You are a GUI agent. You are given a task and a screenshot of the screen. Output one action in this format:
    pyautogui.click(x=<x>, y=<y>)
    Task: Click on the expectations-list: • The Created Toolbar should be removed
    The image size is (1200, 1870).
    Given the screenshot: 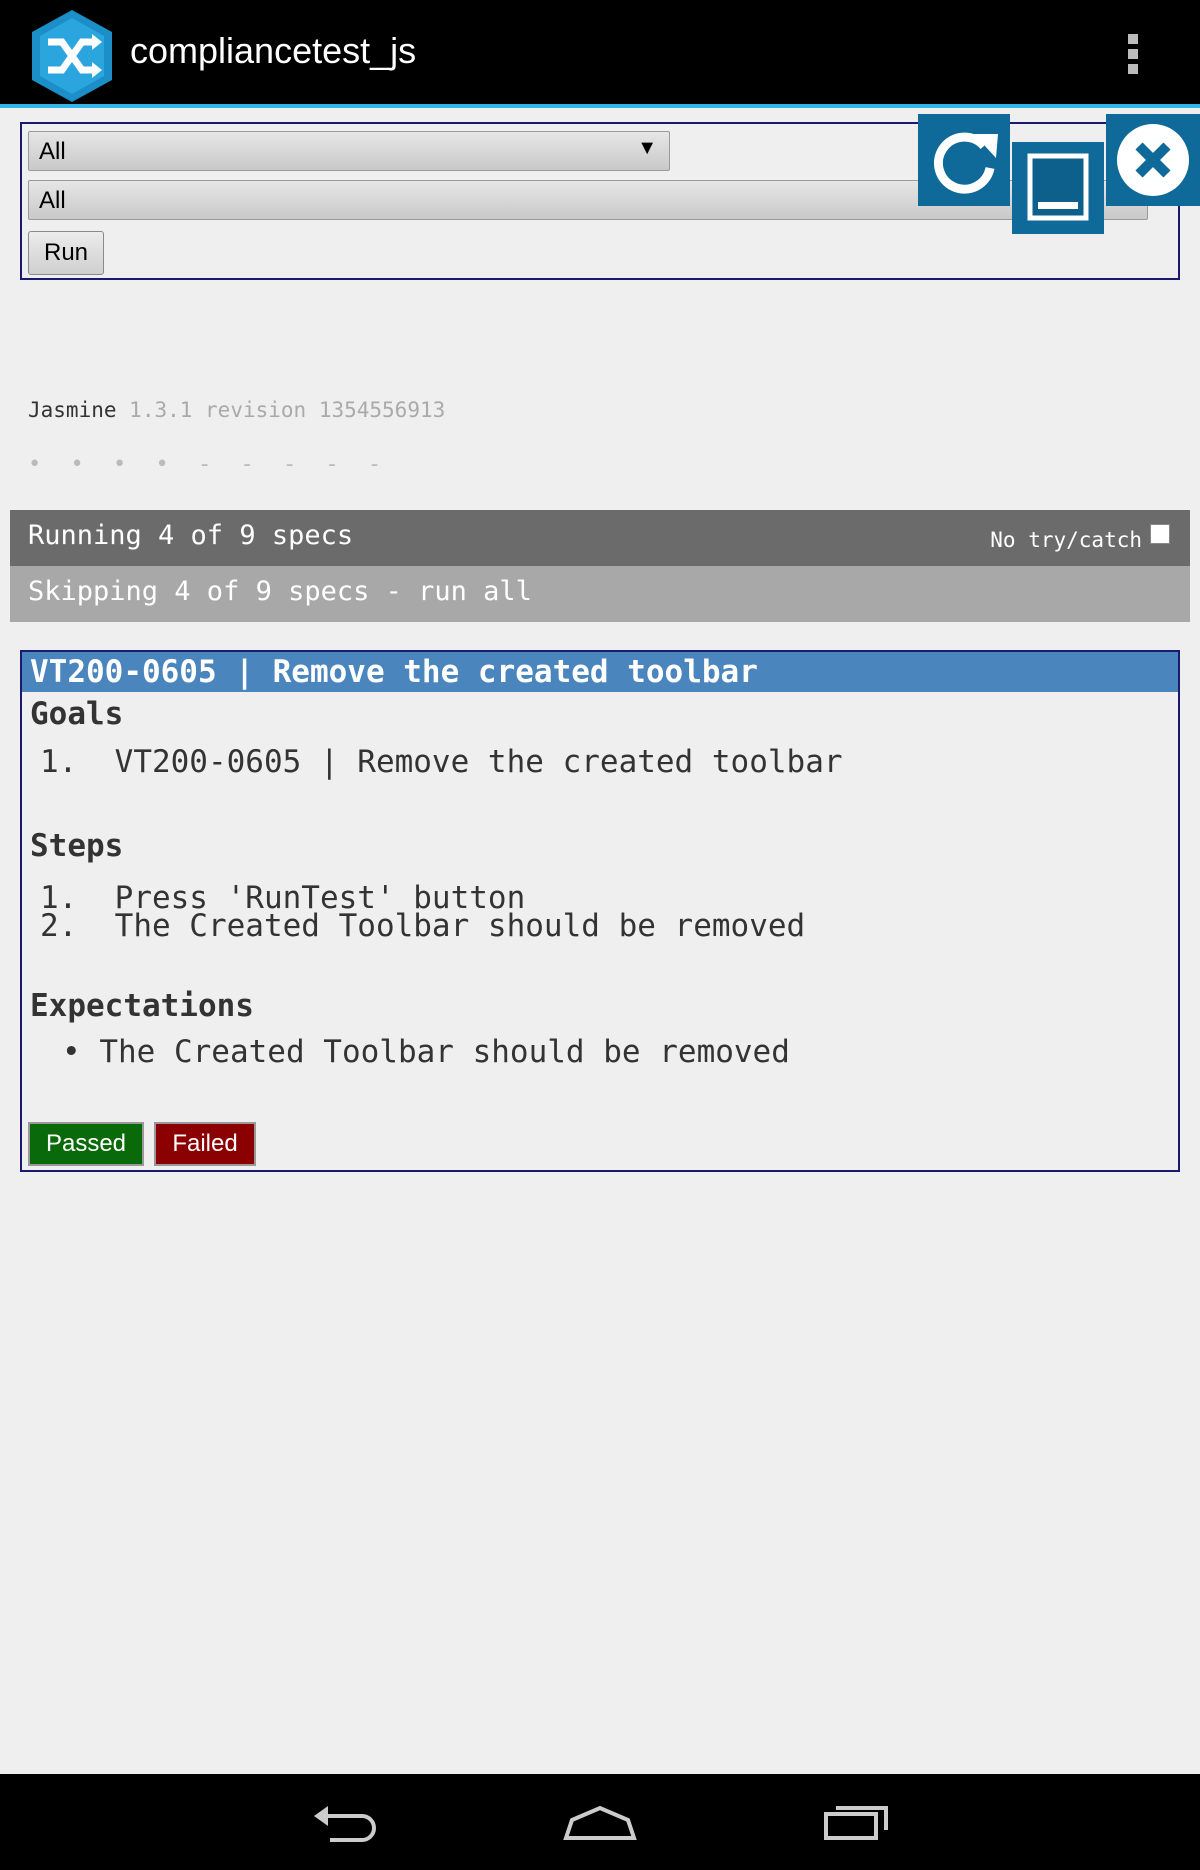 What is the action you would take?
    pyautogui.click(x=426, y=1052)
    